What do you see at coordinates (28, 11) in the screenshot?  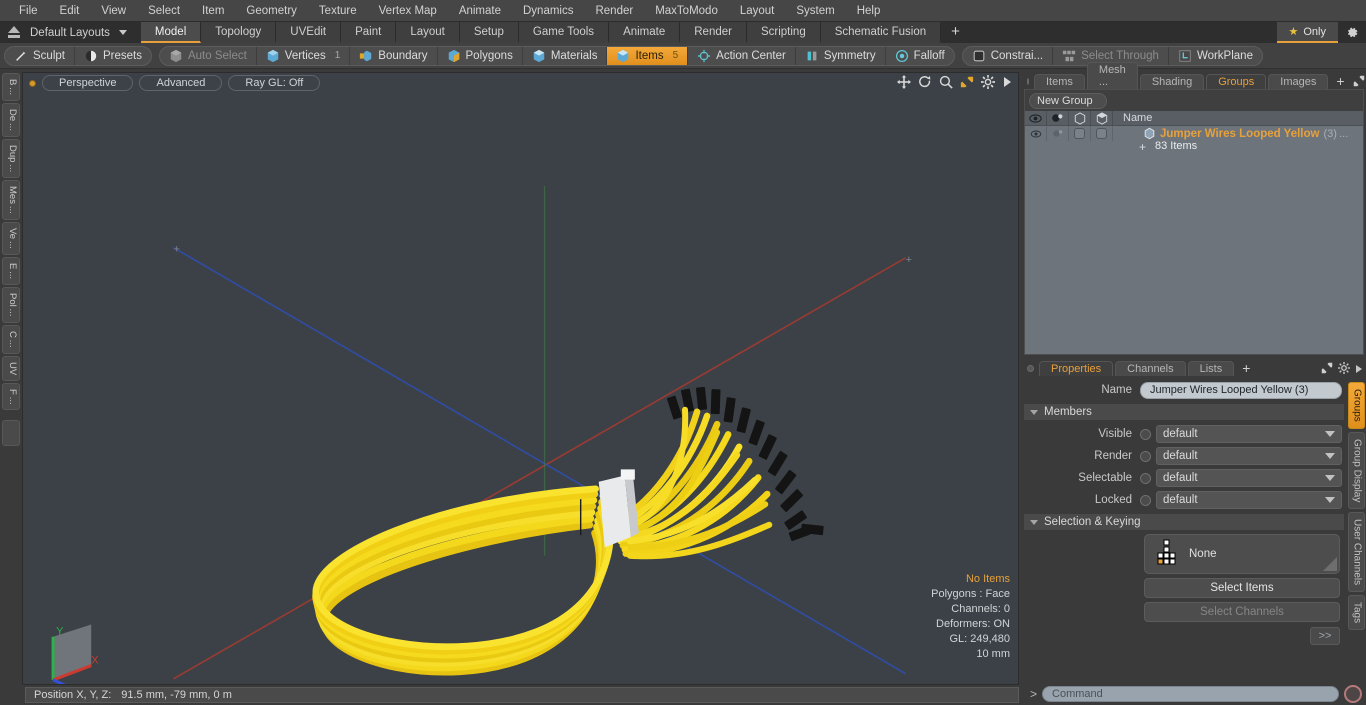 I see `menu-item-file: File` at bounding box center [28, 11].